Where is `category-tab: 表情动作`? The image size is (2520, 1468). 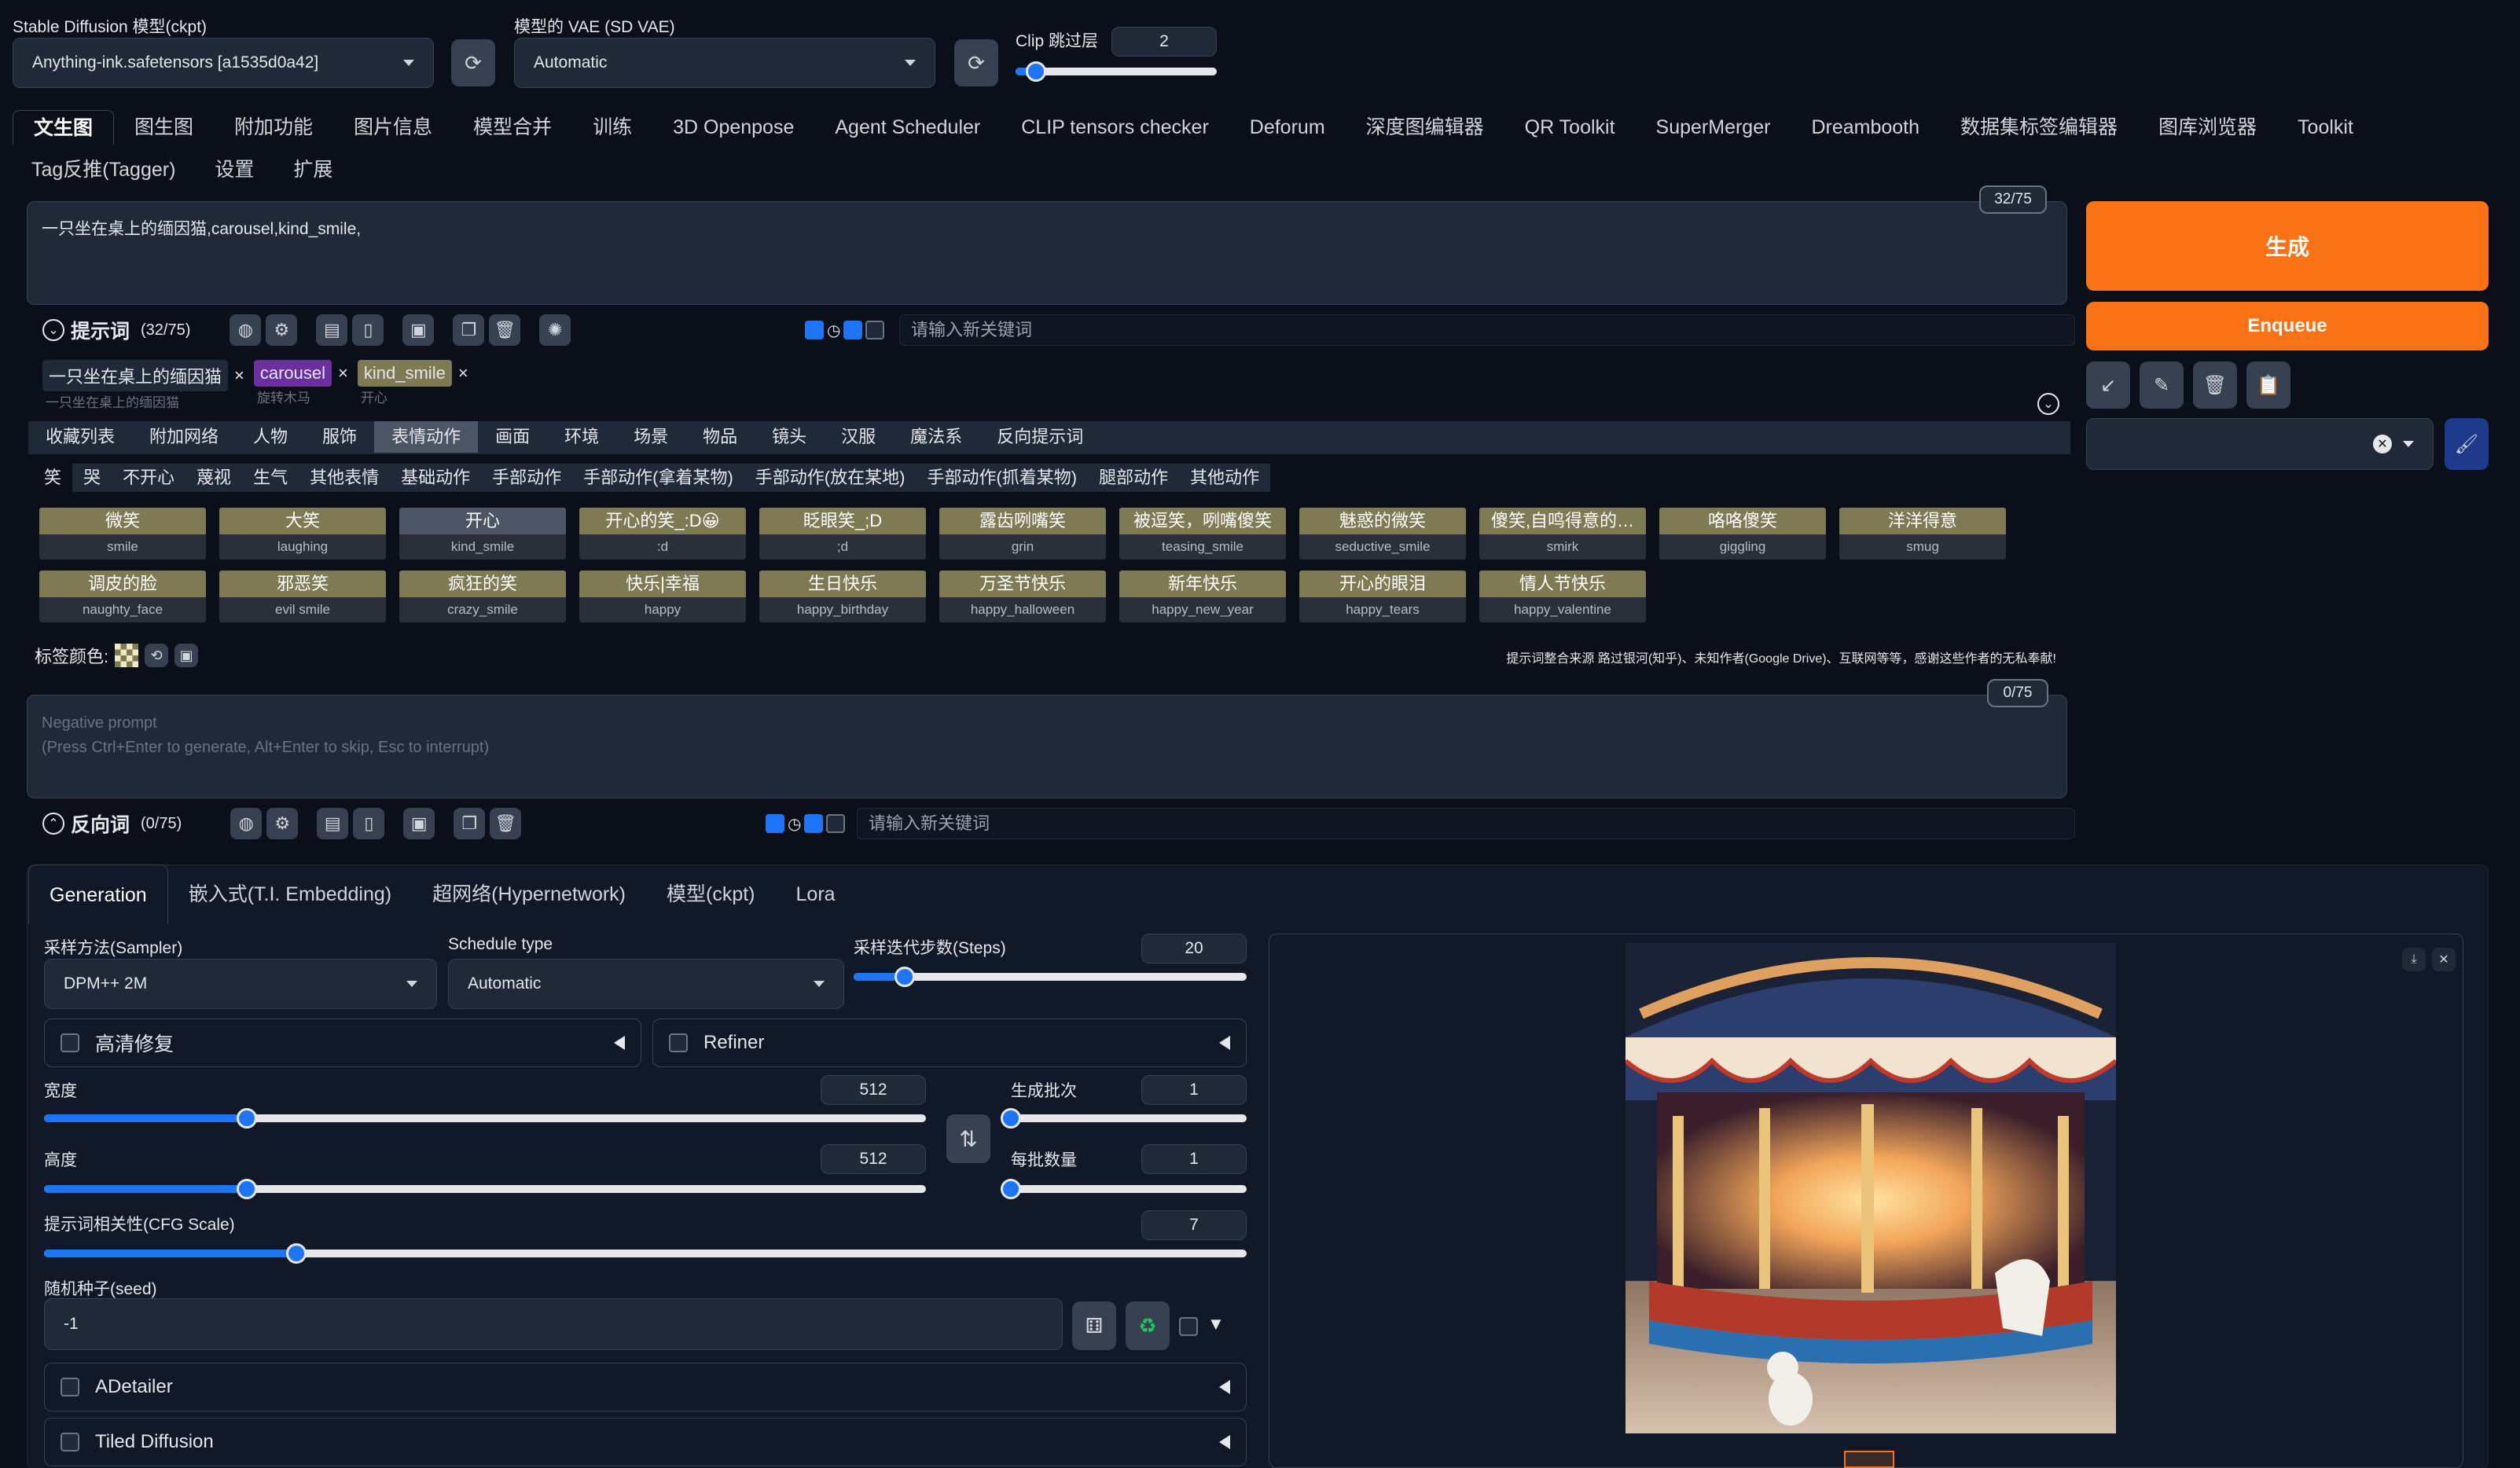
category-tab: 表情动作 is located at coordinates (426, 437).